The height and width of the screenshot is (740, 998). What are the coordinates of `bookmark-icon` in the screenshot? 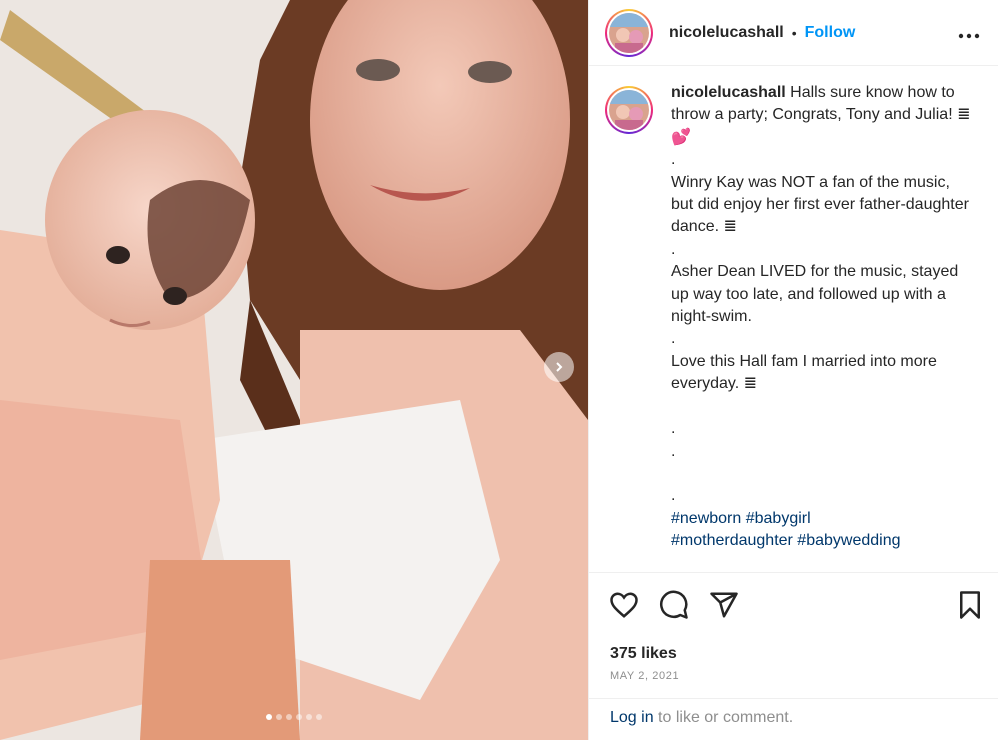 It's located at (970, 605).